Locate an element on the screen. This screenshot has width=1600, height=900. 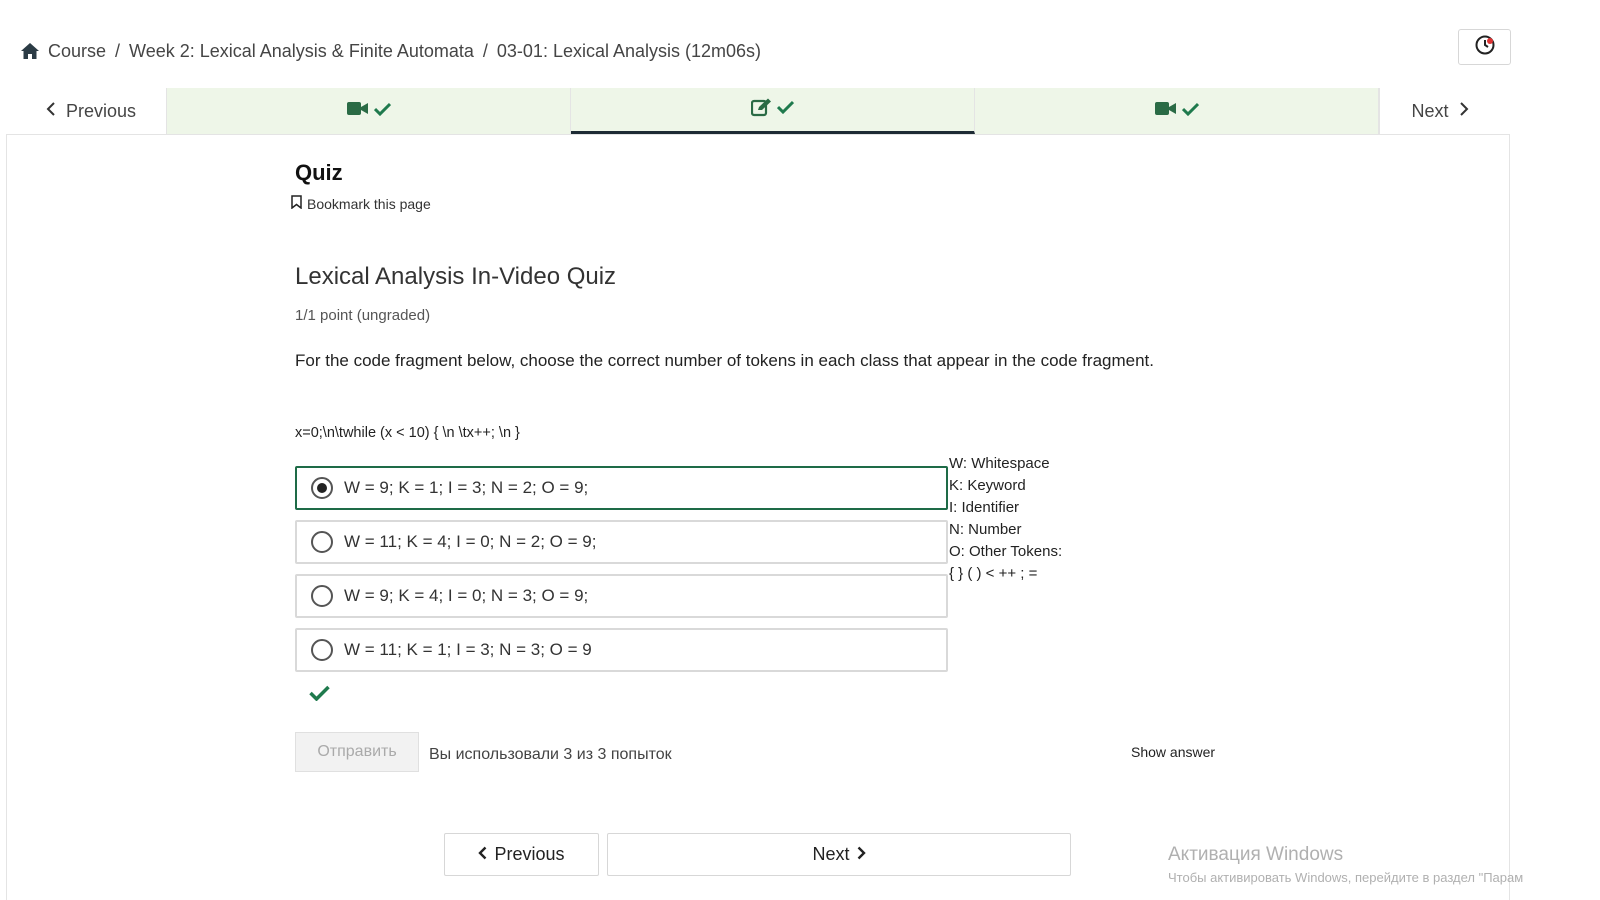
choice-option-2: W = 11; K = 4; I = 0; N = 2; O = 9; is located at coordinates (621, 542).